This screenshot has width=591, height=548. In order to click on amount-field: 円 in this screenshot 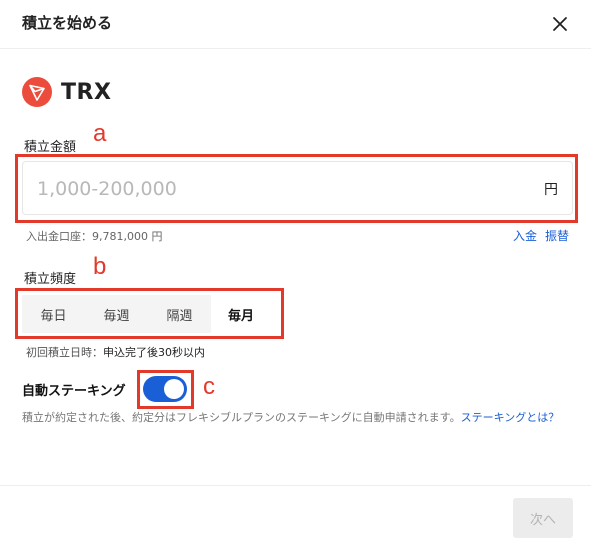, I will do `click(297, 188)`.